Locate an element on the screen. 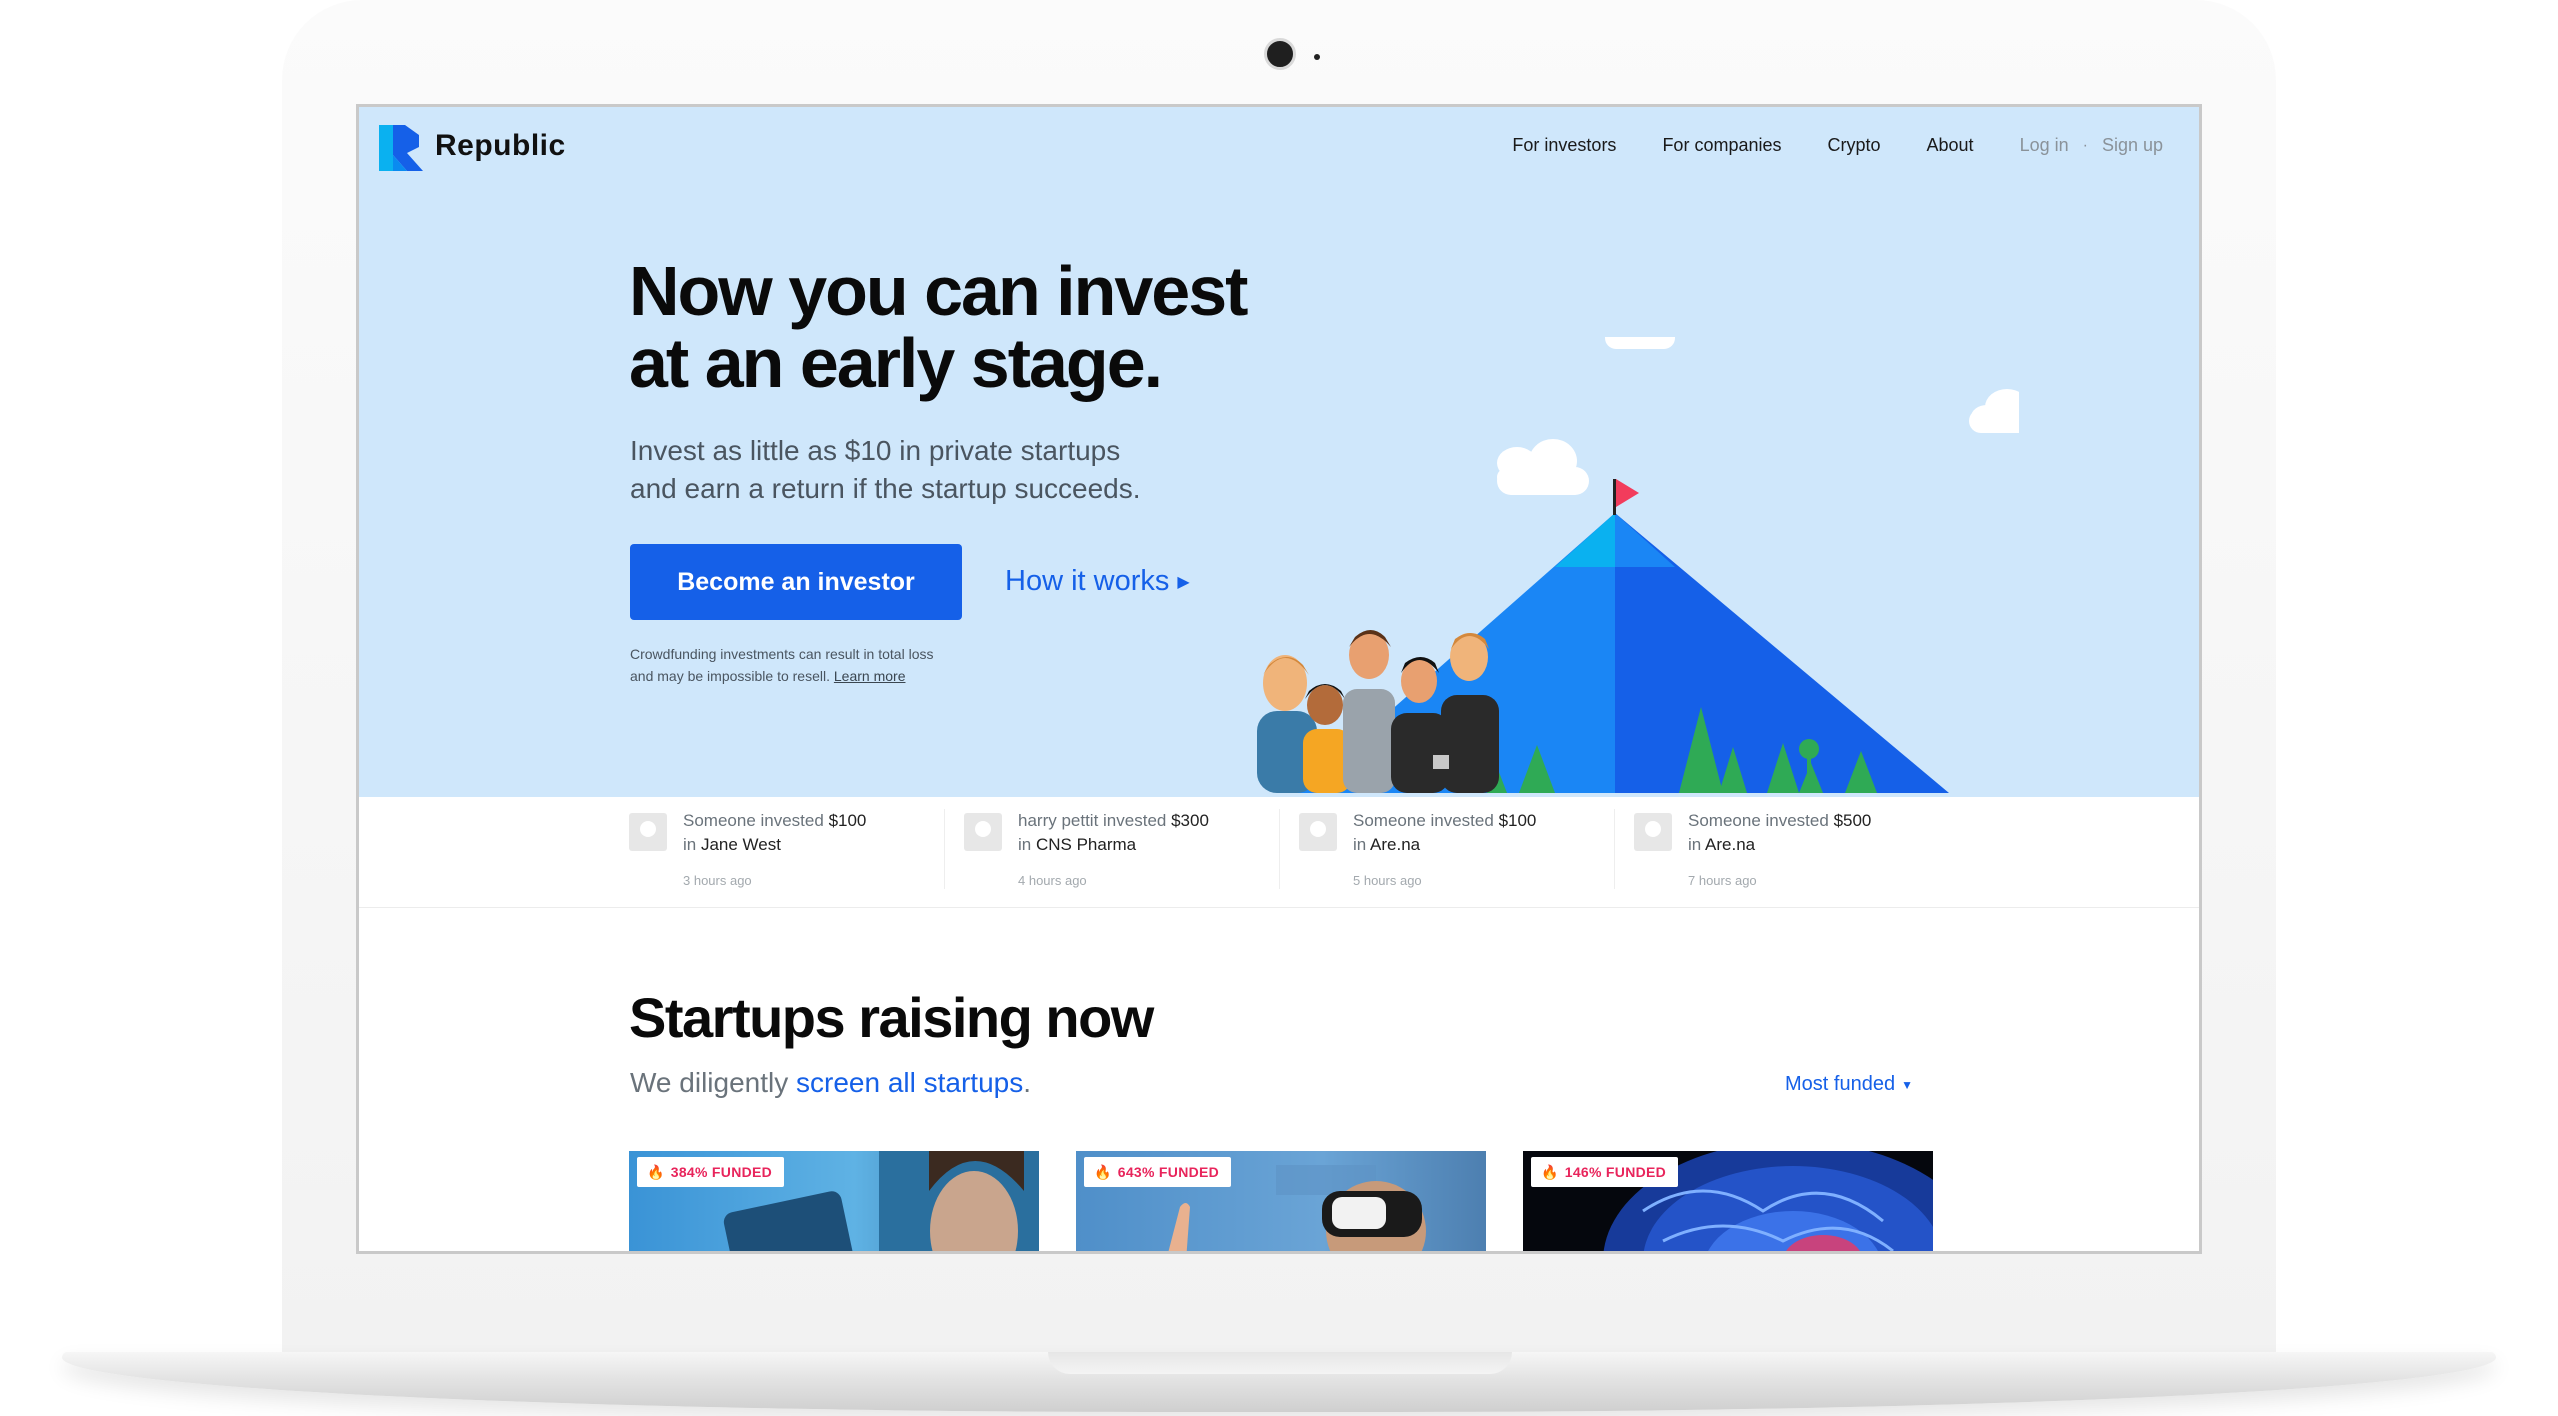 The width and height of the screenshot is (2558, 1416). hero-title-line1: Now you can invest is located at coordinates (938, 291).